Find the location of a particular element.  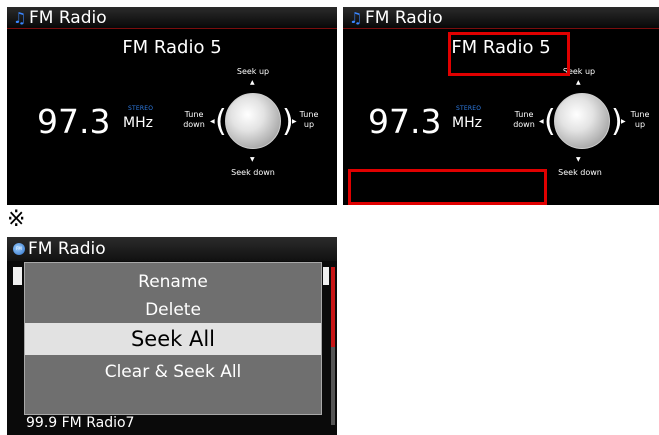

tune-up-arrow-icon: ▶ is located at coordinates (623, 121).